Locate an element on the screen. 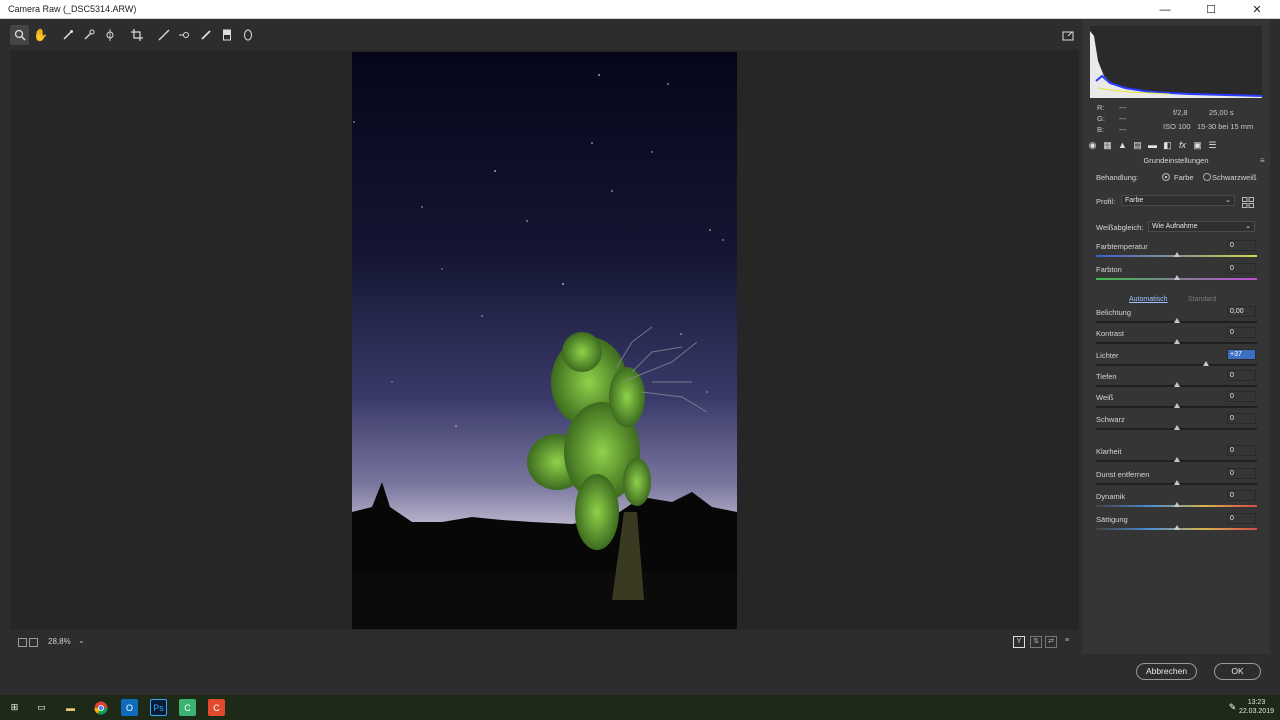 The height and width of the screenshot is (720, 1280). hsl-icon: ▤ is located at coordinates (1137, 145).